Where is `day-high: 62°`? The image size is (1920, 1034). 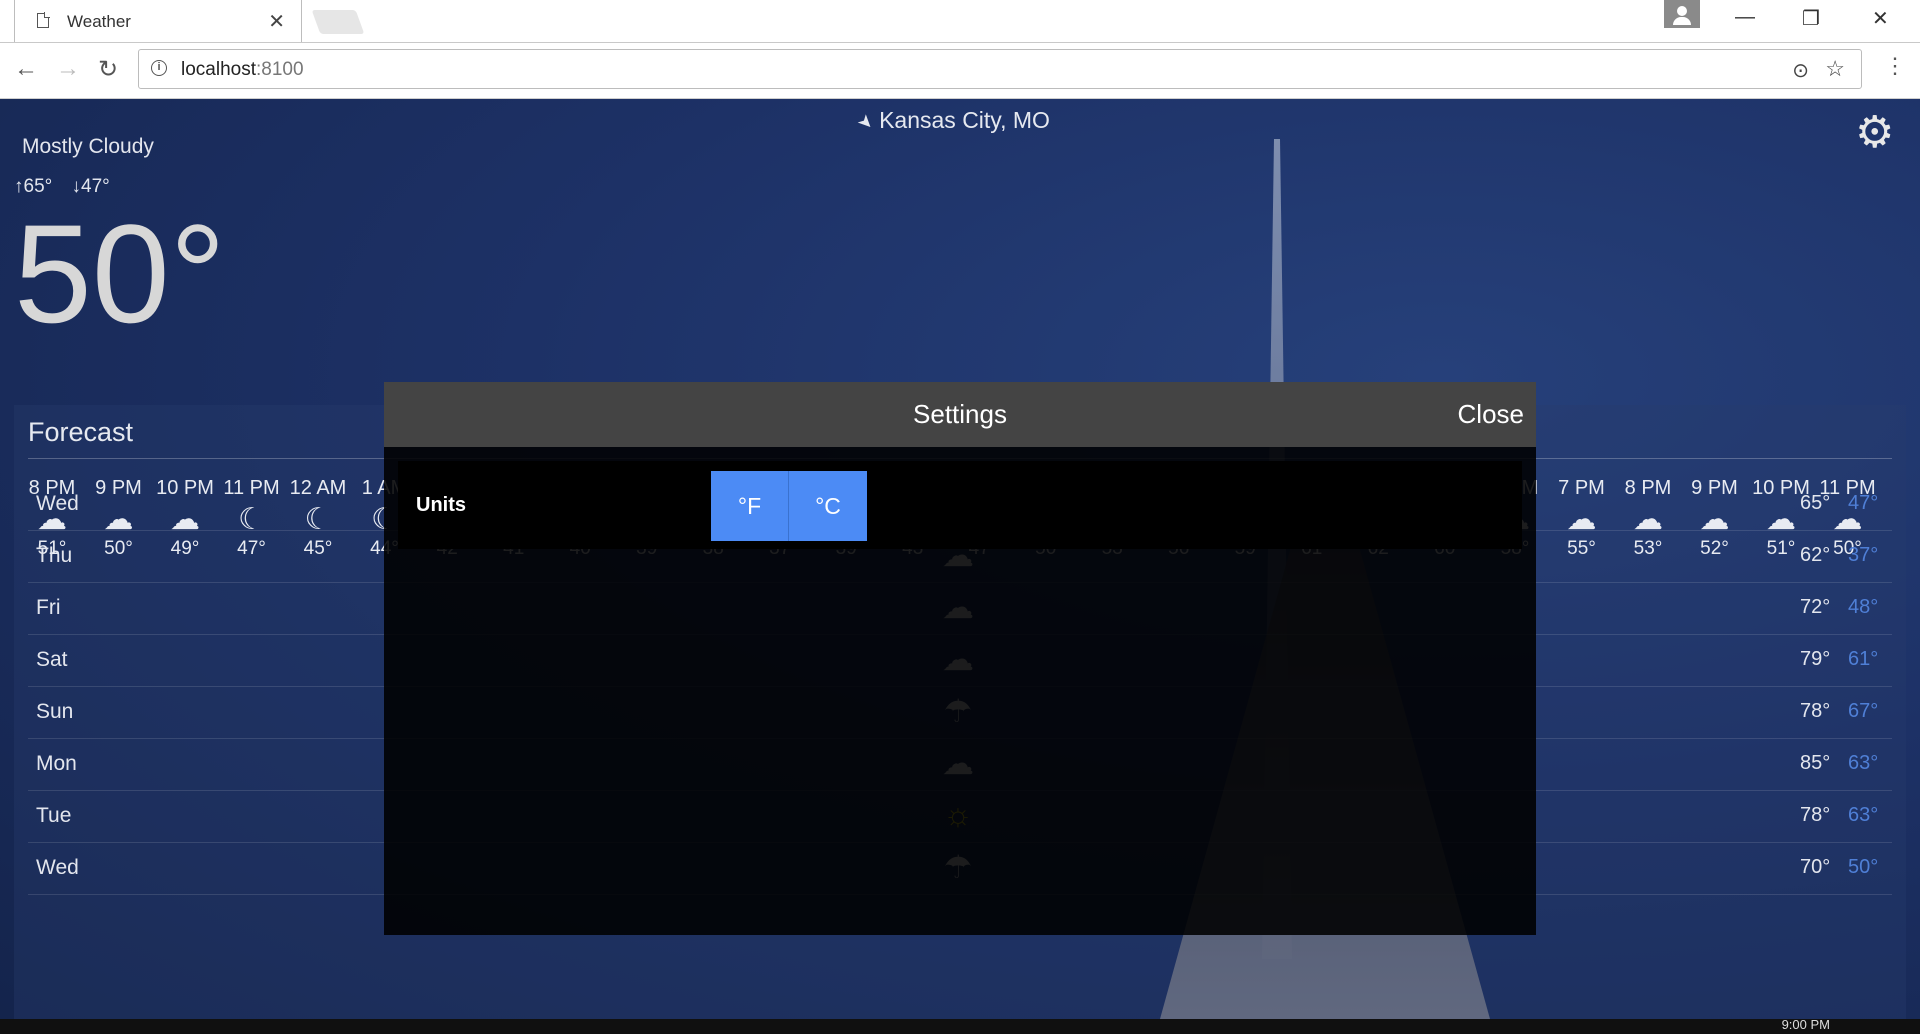
day-high: 62° is located at coordinates (1815, 555).